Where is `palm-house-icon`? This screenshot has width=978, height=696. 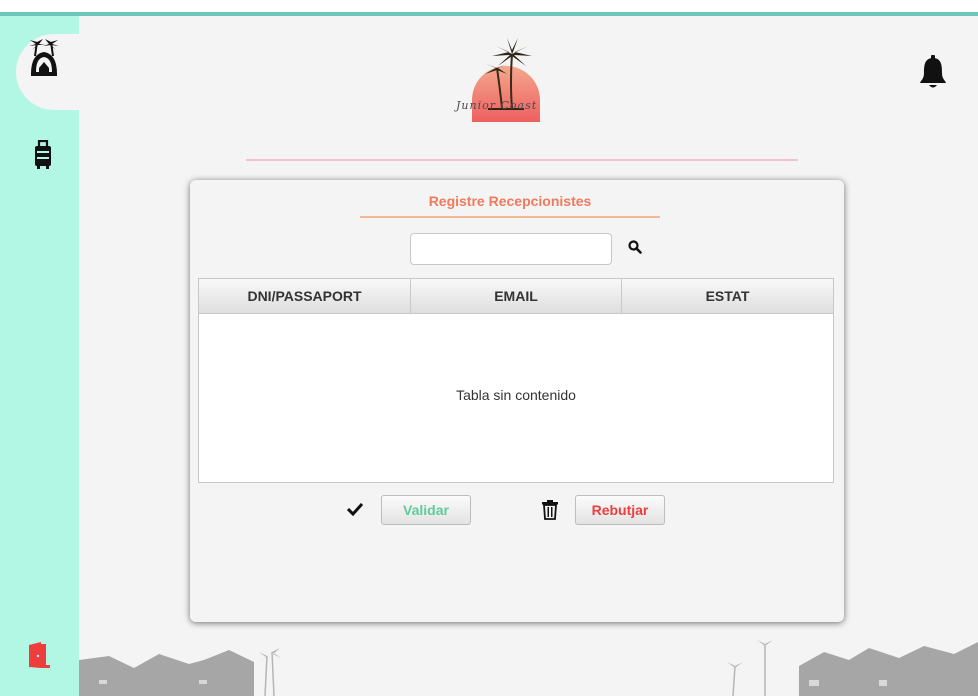 palm-house-icon is located at coordinates (44, 59).